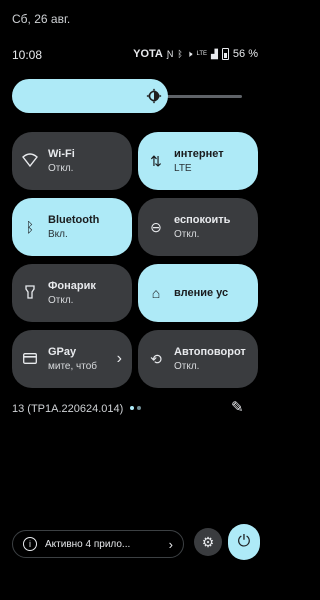 This screenshot has height=600, width=320. Describe the element at coordinates (198, 359) in the screenshot. I see `tile-auto-rotate: ⟲ Автоповорот Откл.` at that location.